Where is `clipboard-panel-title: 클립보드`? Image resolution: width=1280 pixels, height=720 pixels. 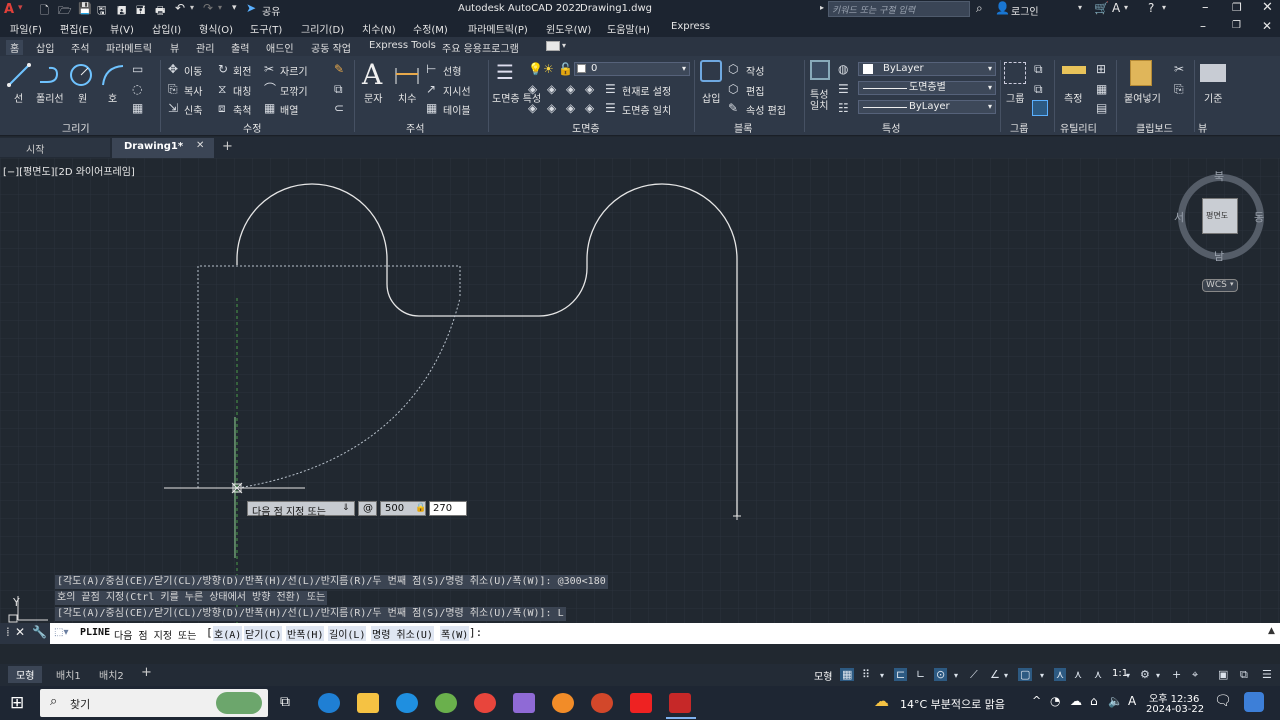
clipboard-panel-title: 클립보드 is located at coordinates (1154, 127).